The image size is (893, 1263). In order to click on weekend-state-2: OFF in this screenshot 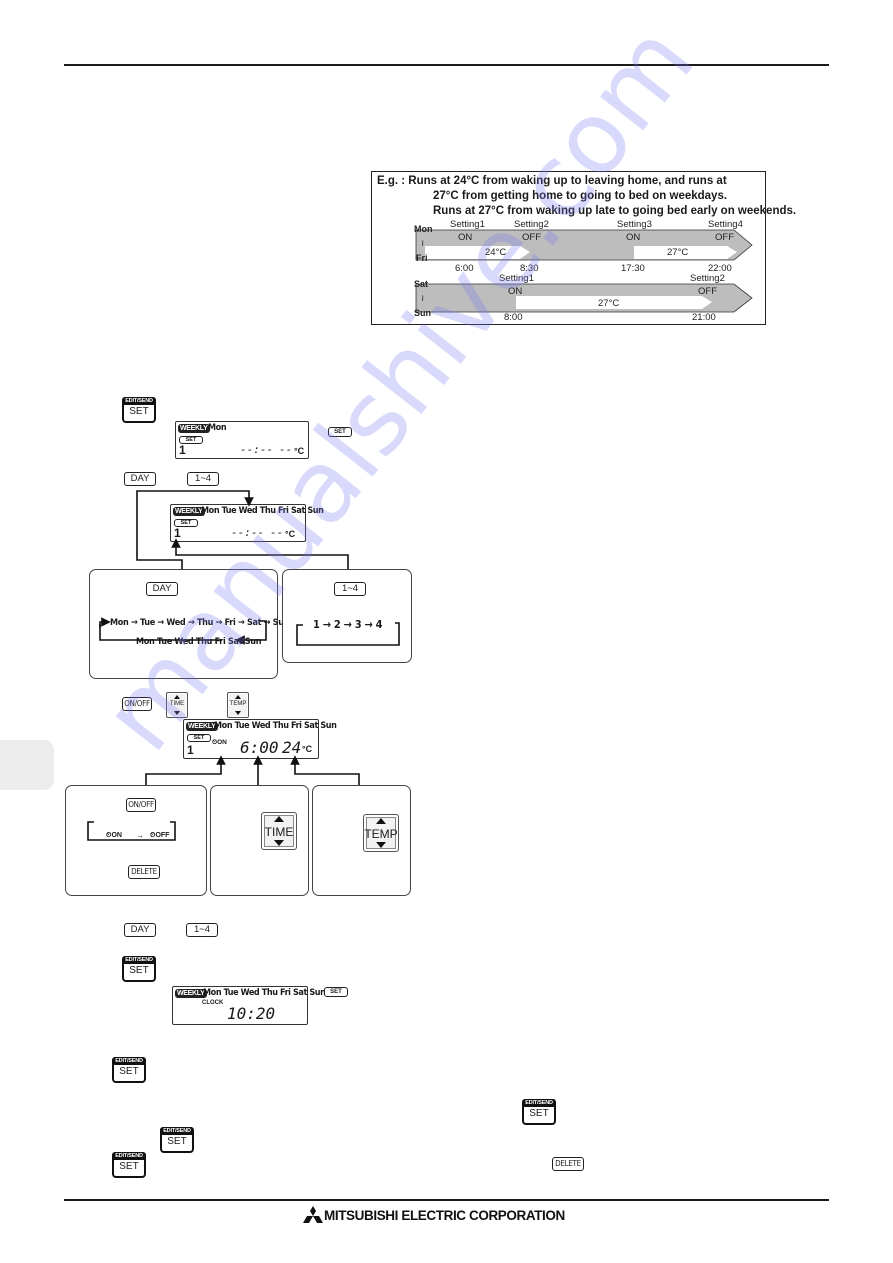, I will do `click(707, 291)`.